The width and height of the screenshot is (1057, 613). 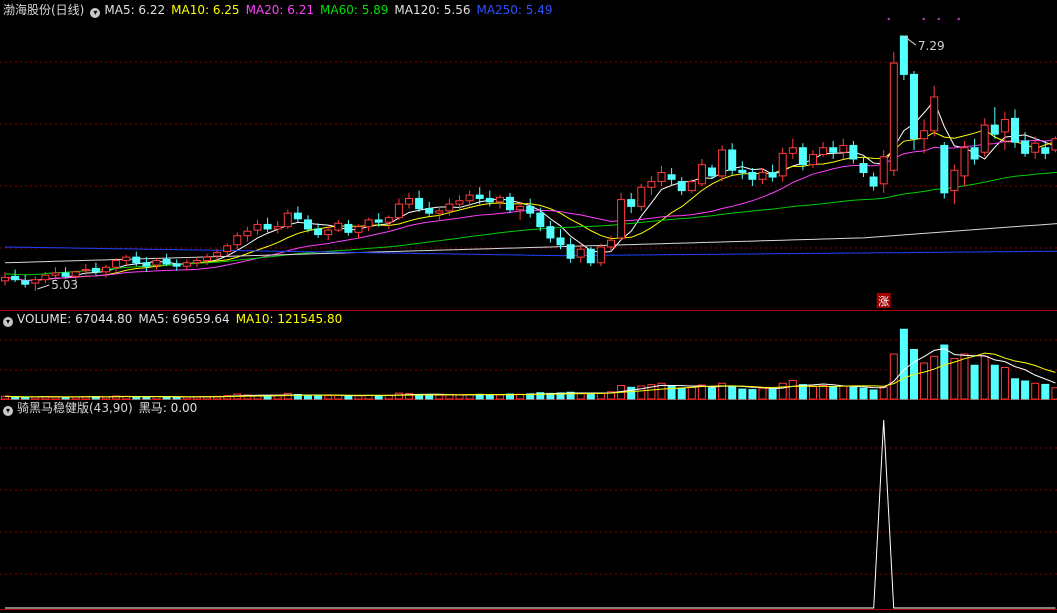 I want to click on ma-legend-item-3: MA60: 5.89, so click(x=354, y=10).